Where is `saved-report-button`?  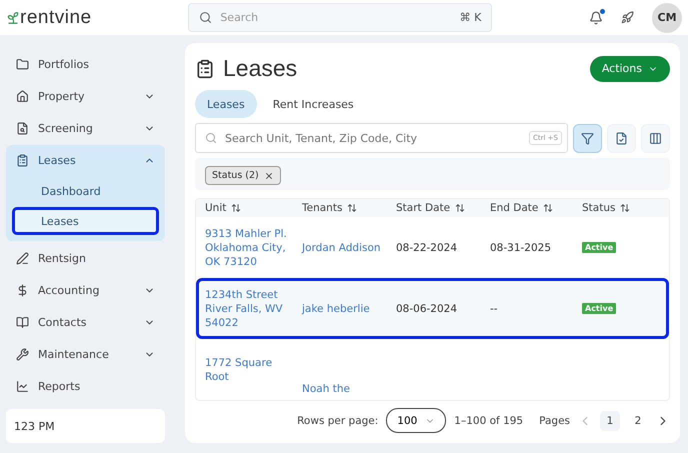
saved-report-button is located at coordinates (621, 138).